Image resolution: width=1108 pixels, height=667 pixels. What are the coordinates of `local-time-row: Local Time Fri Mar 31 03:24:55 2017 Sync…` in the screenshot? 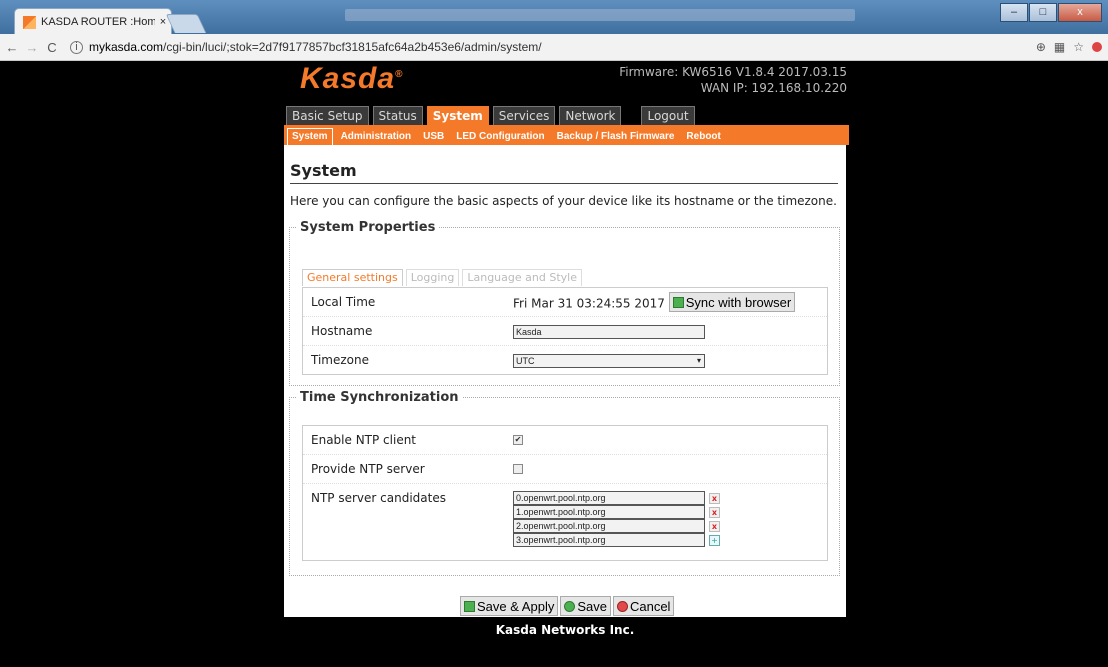 It's located at (565, 302).